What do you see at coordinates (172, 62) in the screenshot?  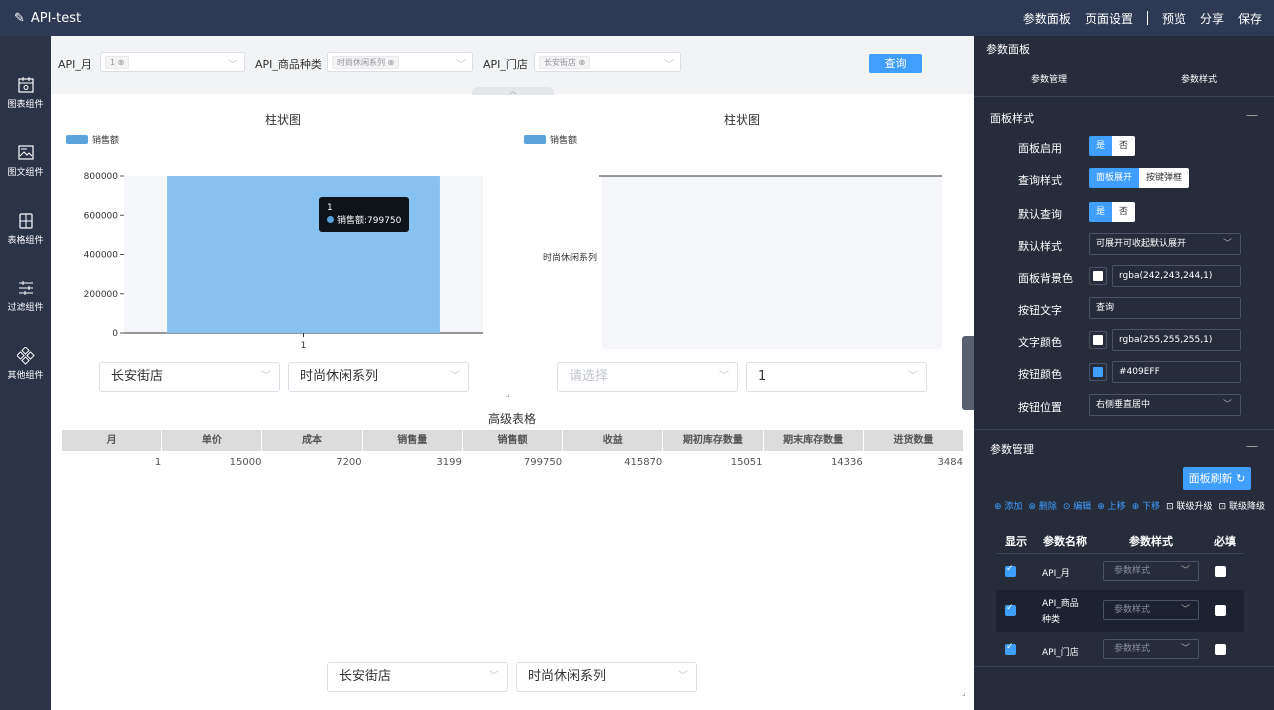 I see `filter-month-select: 1 ⊗ ﹀` at bounding box center [172, 62].